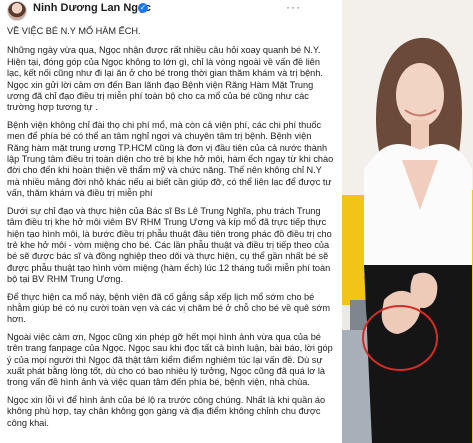  I want to click on author-avatar, so click(17, 11).